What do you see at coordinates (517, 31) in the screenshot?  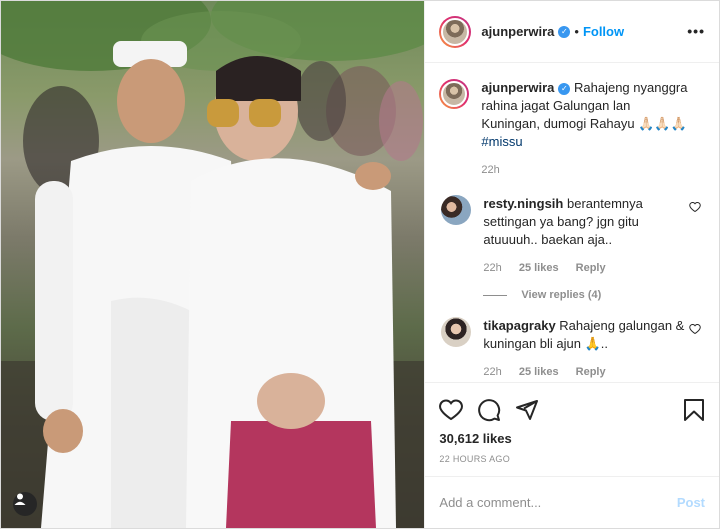 I see `author-username: ajunperwira` at bounding box center [517, 31].